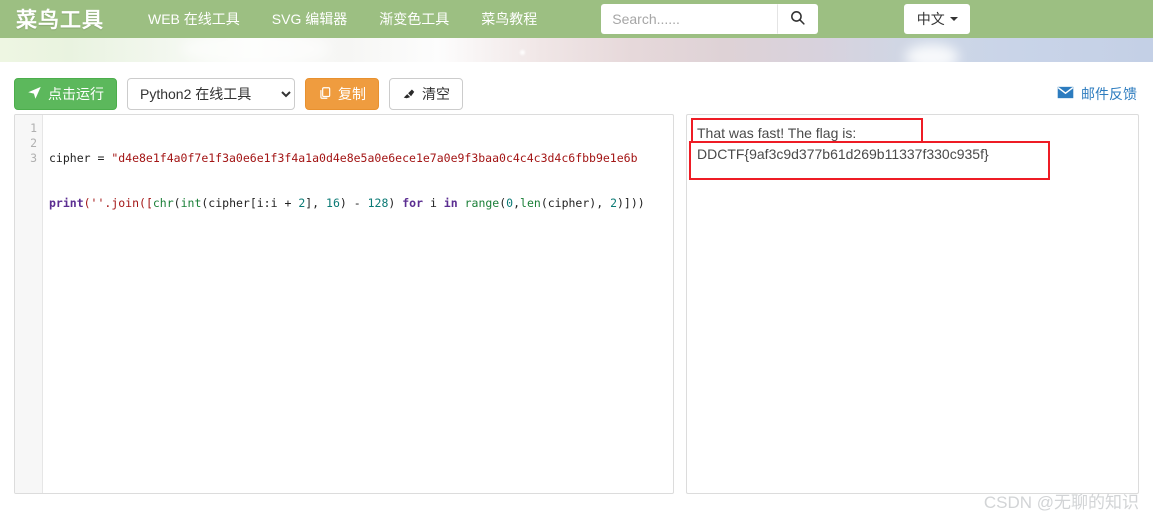 This screenshot has width=1153, height=517. Describe the element at coordinates (33, 143) in the screenshot. I see `line-number: 2` at that location.